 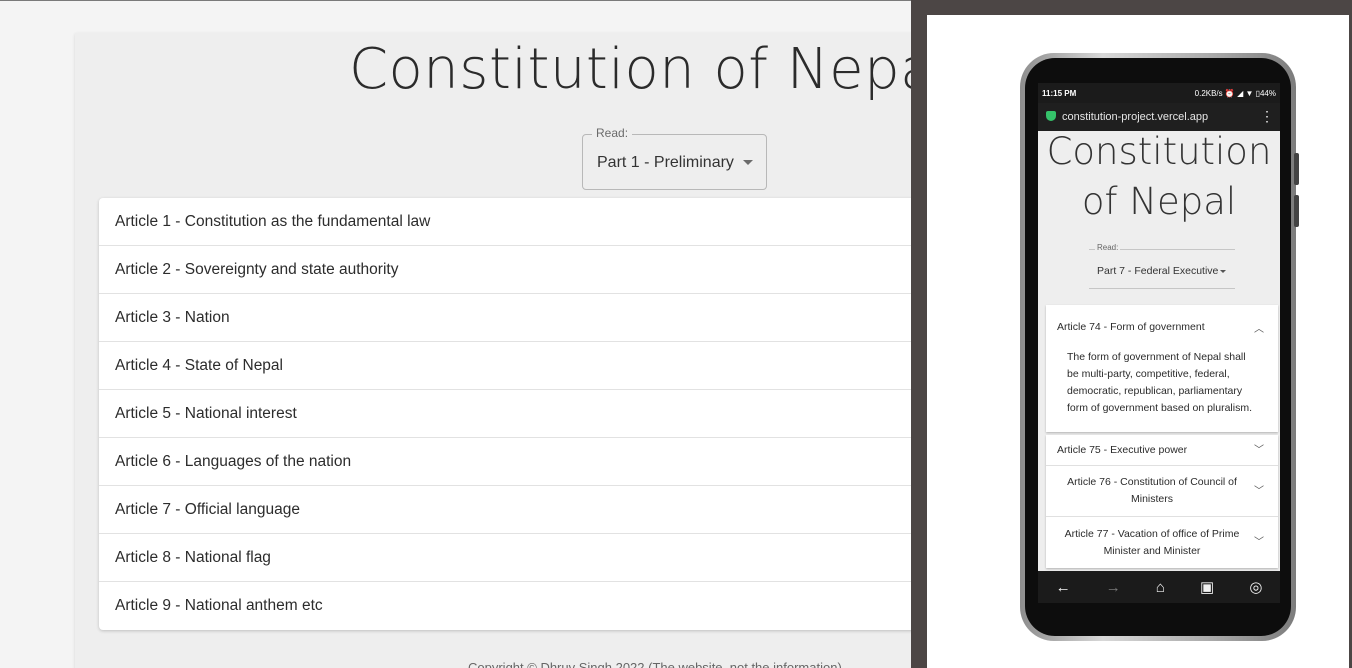 I want to click on article-row: Article 4 - State of Nepal, so click(x=517, y=366).